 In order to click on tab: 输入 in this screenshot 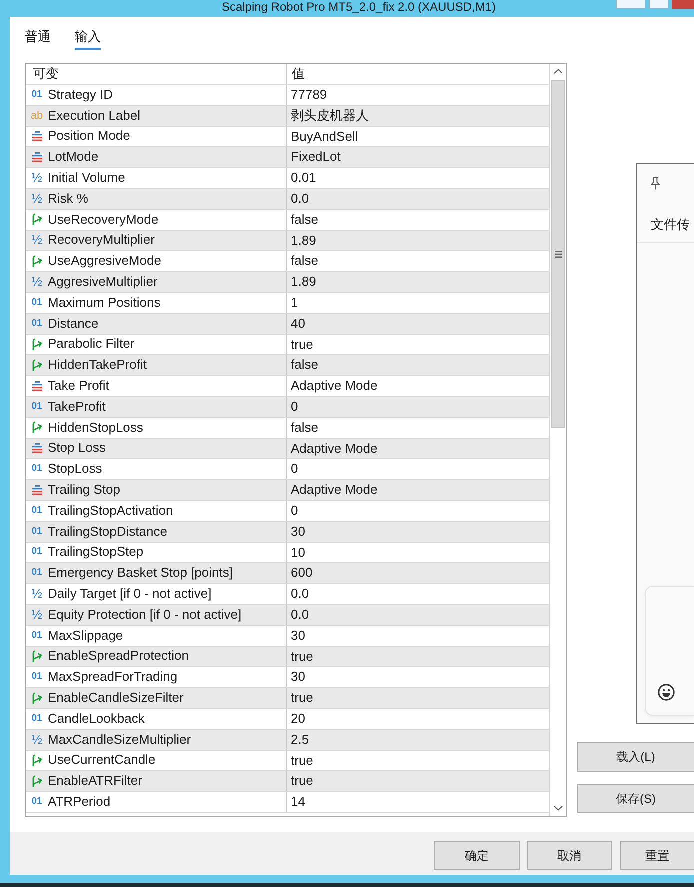, I will do `click(88, 33)`.